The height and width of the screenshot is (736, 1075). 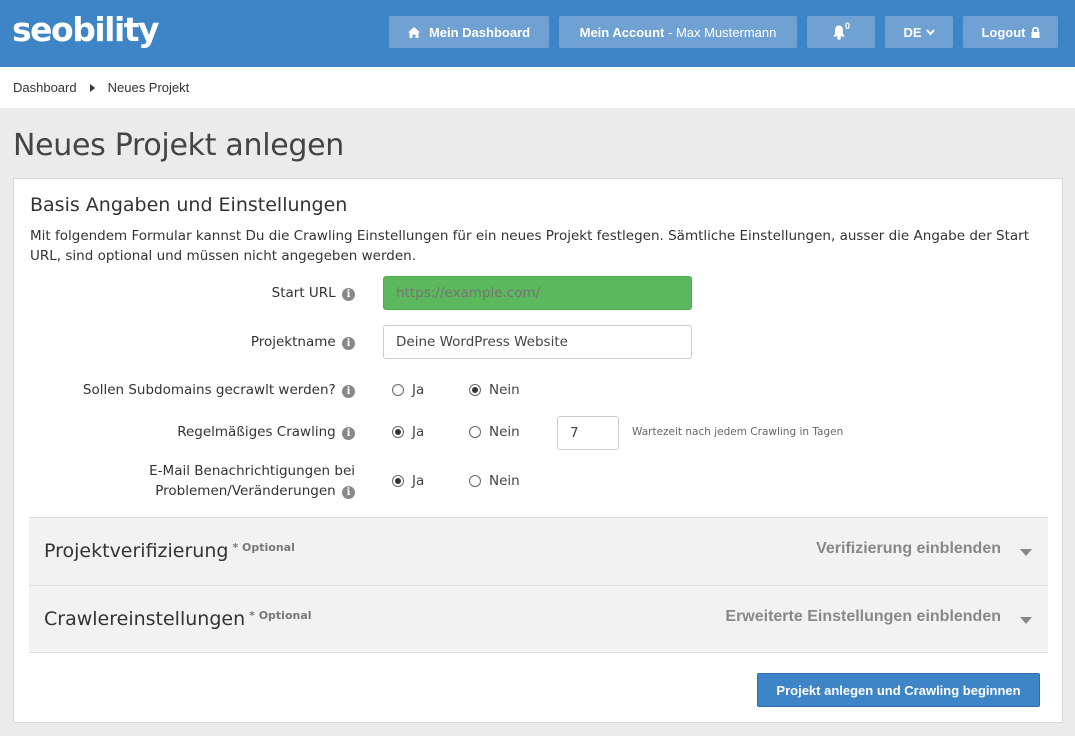 I want to click on project-name-input, so click(x=537, y=342).